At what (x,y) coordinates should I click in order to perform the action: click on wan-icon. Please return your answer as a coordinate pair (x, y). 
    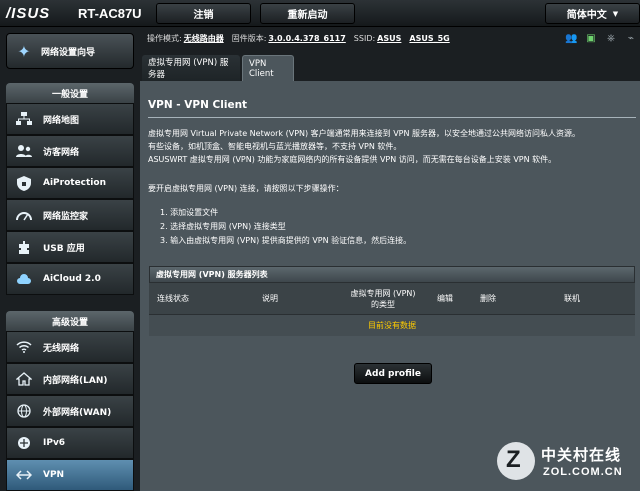
    Looking at the image, I should click on (24, 411).